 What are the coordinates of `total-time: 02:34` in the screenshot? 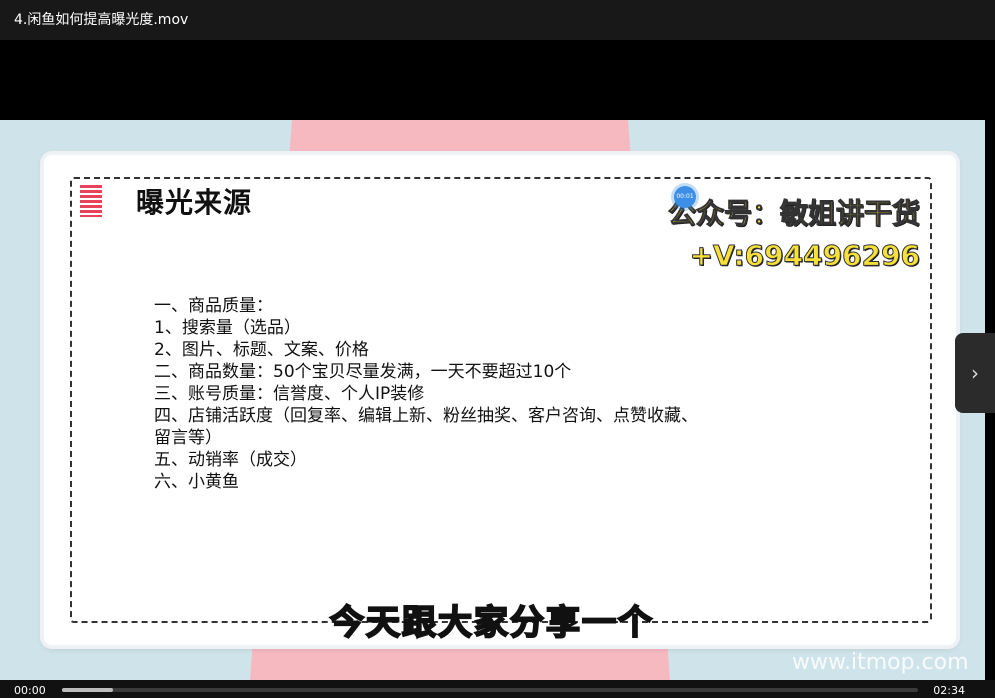 It's located at (949, 690).